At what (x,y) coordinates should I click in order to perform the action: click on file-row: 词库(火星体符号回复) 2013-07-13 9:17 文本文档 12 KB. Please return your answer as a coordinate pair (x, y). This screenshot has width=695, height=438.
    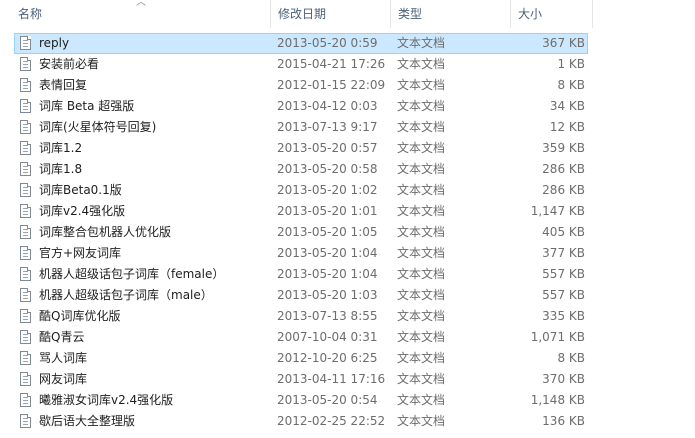
    Looking at the image, I should click on (301, 127).